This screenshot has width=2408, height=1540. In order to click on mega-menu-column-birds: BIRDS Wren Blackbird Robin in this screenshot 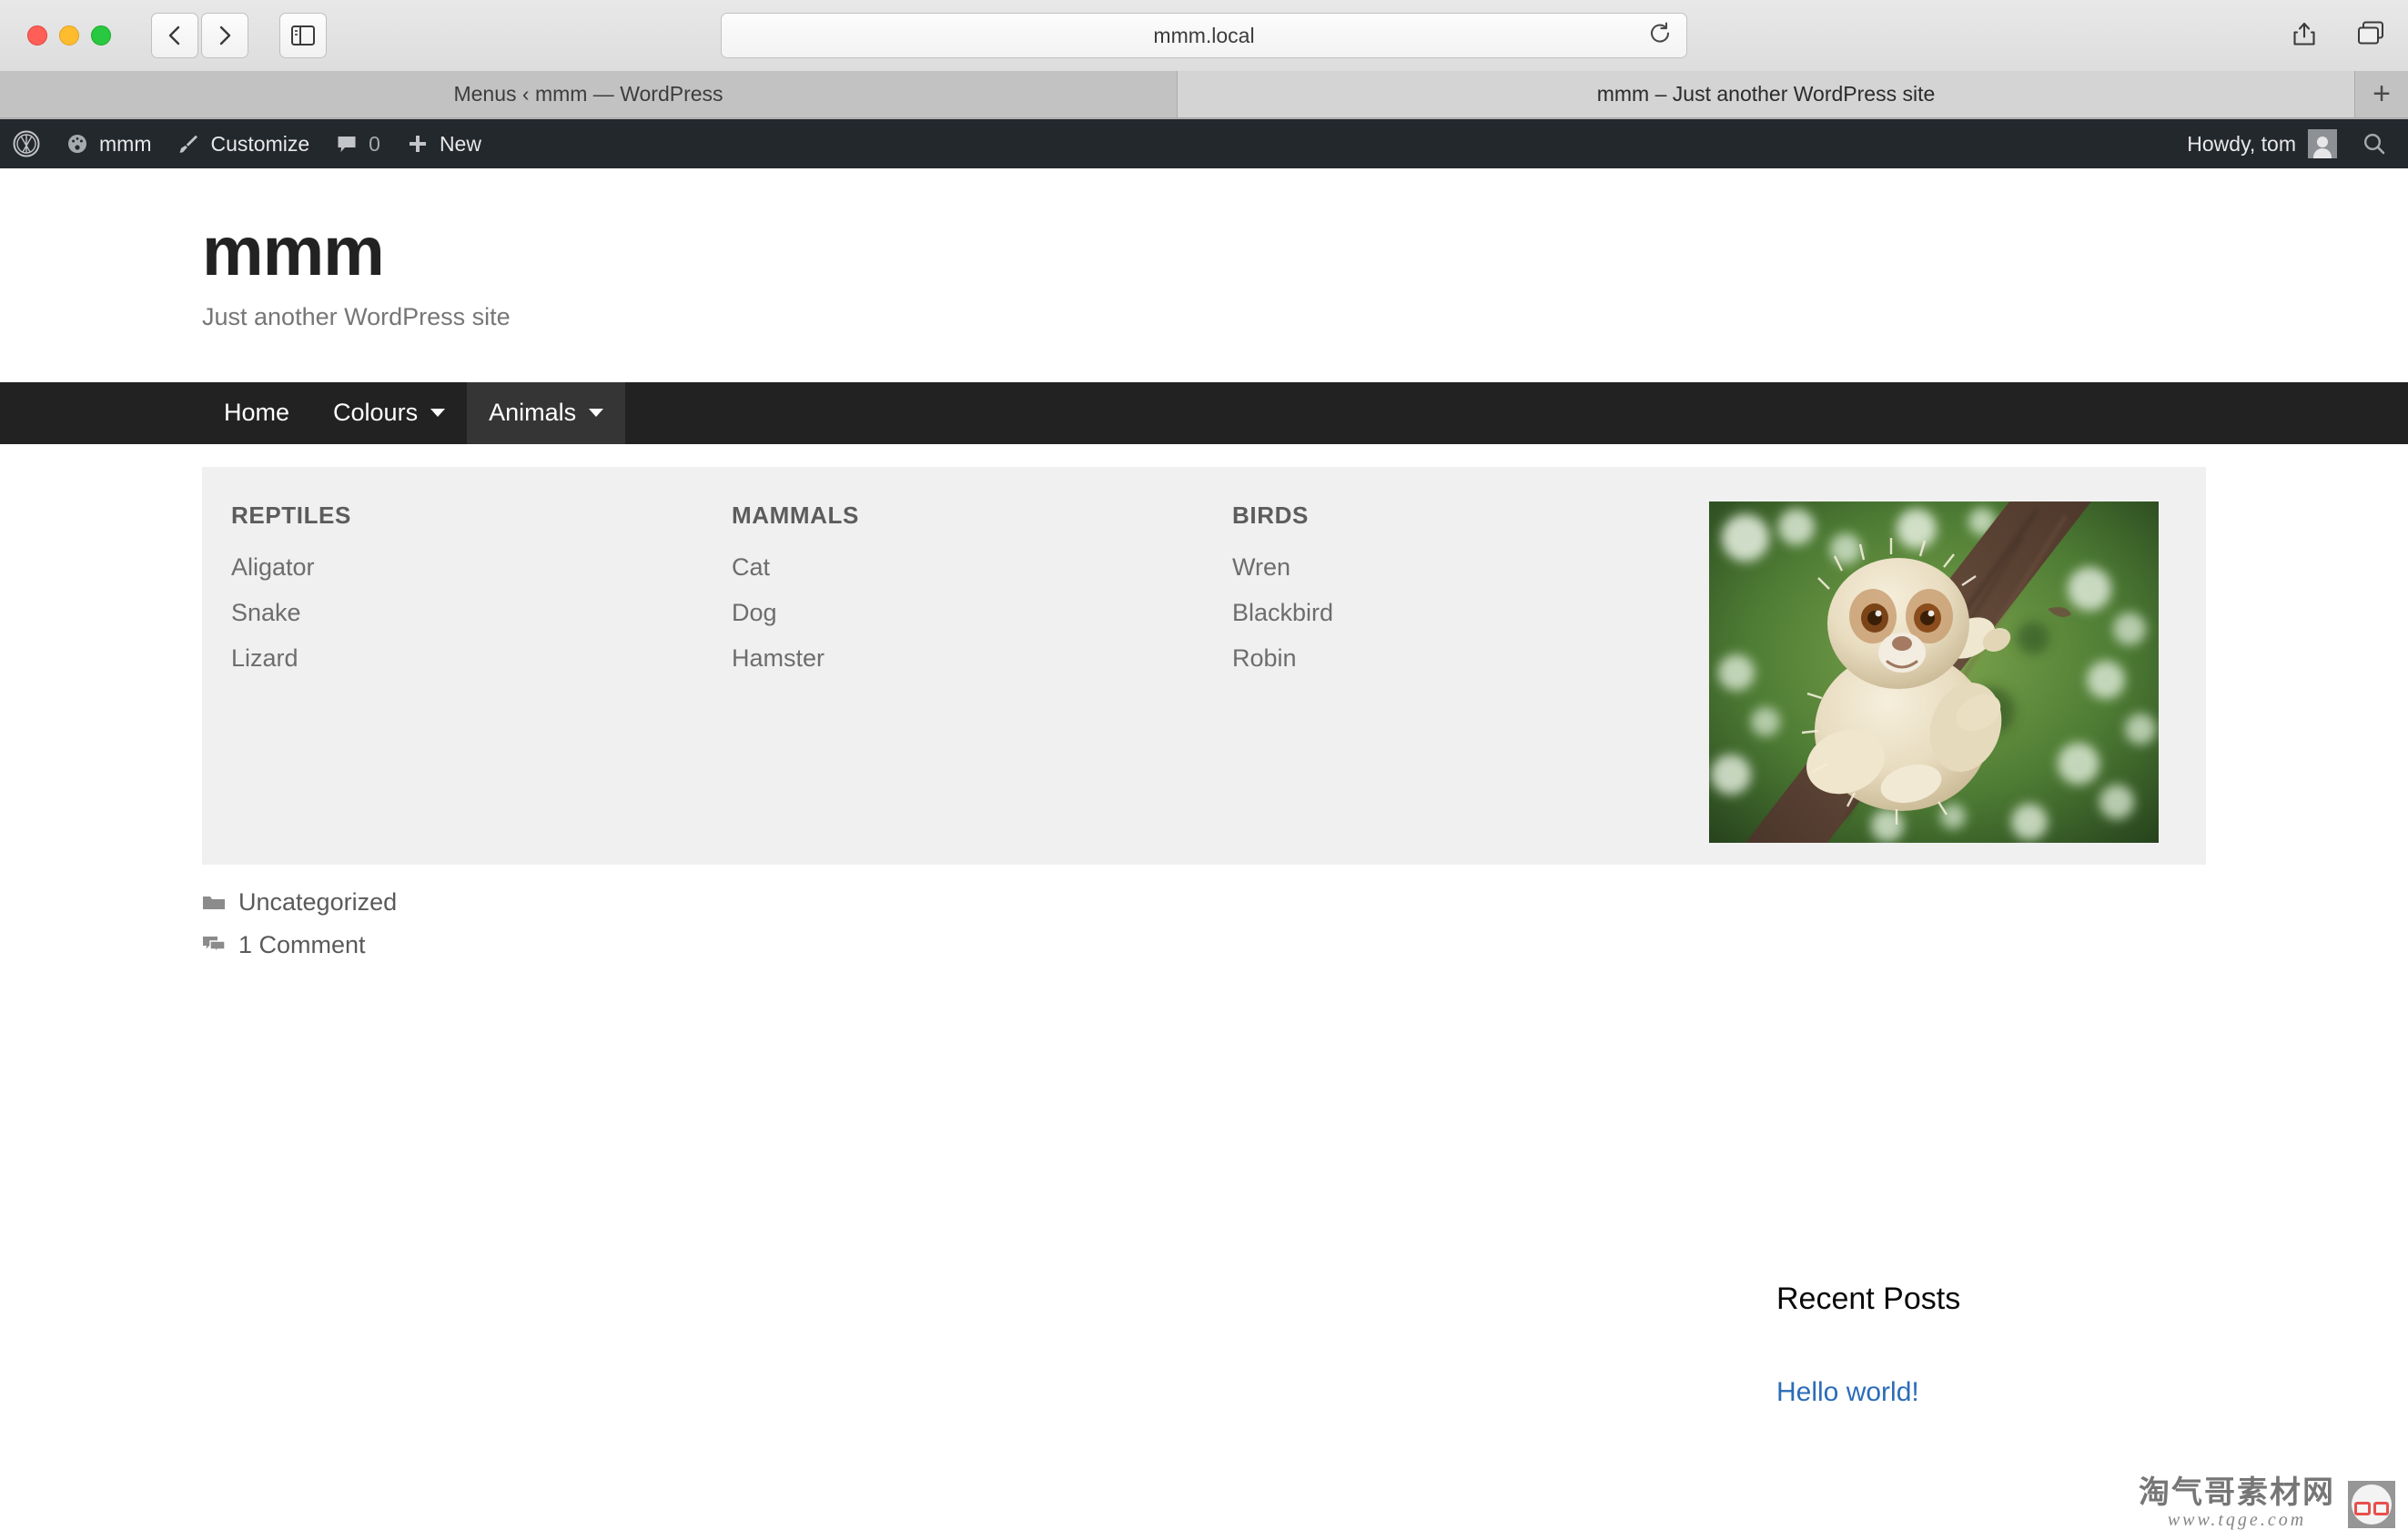, I will do `click(1453, 683)`.